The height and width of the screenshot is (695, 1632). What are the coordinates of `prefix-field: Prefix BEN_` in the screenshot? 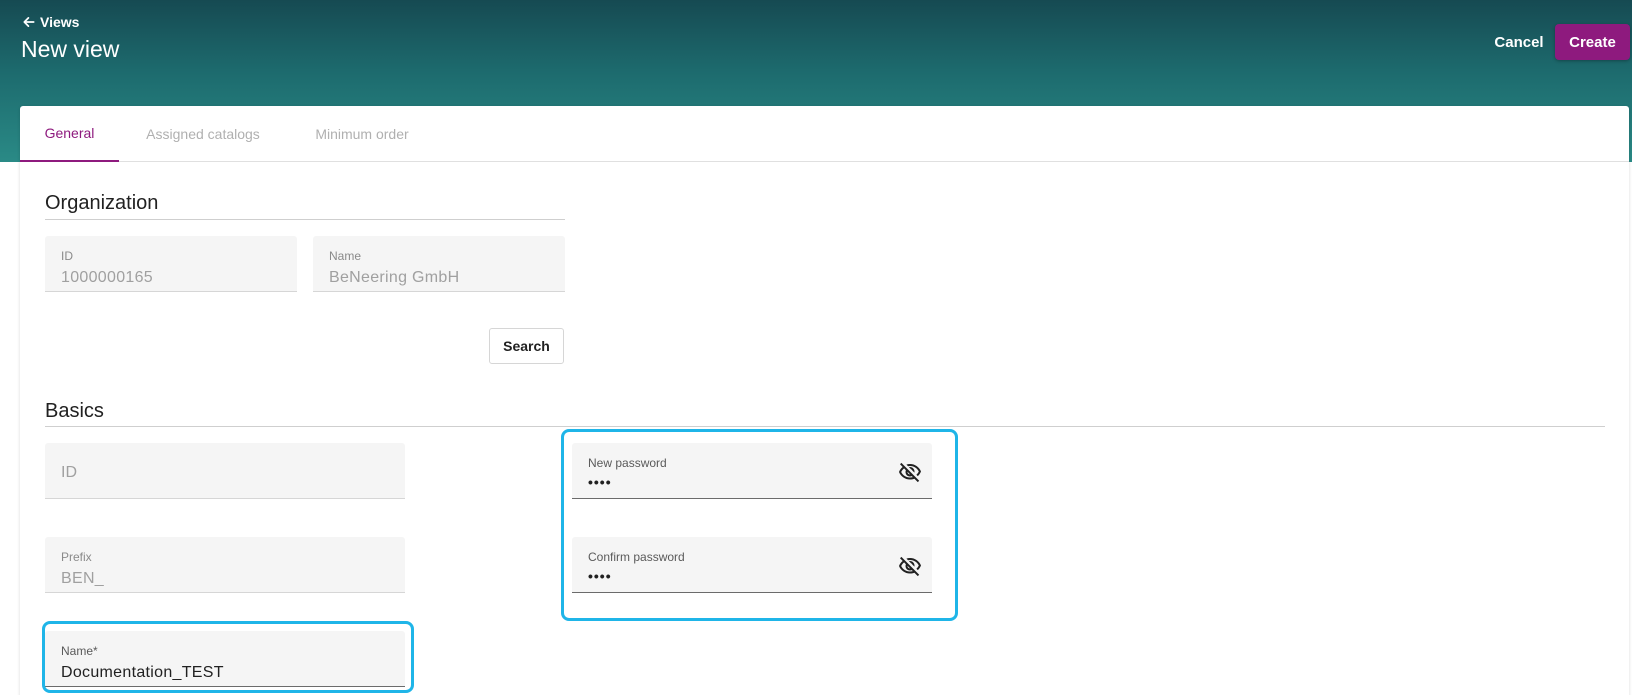 It's located at (225, 565).